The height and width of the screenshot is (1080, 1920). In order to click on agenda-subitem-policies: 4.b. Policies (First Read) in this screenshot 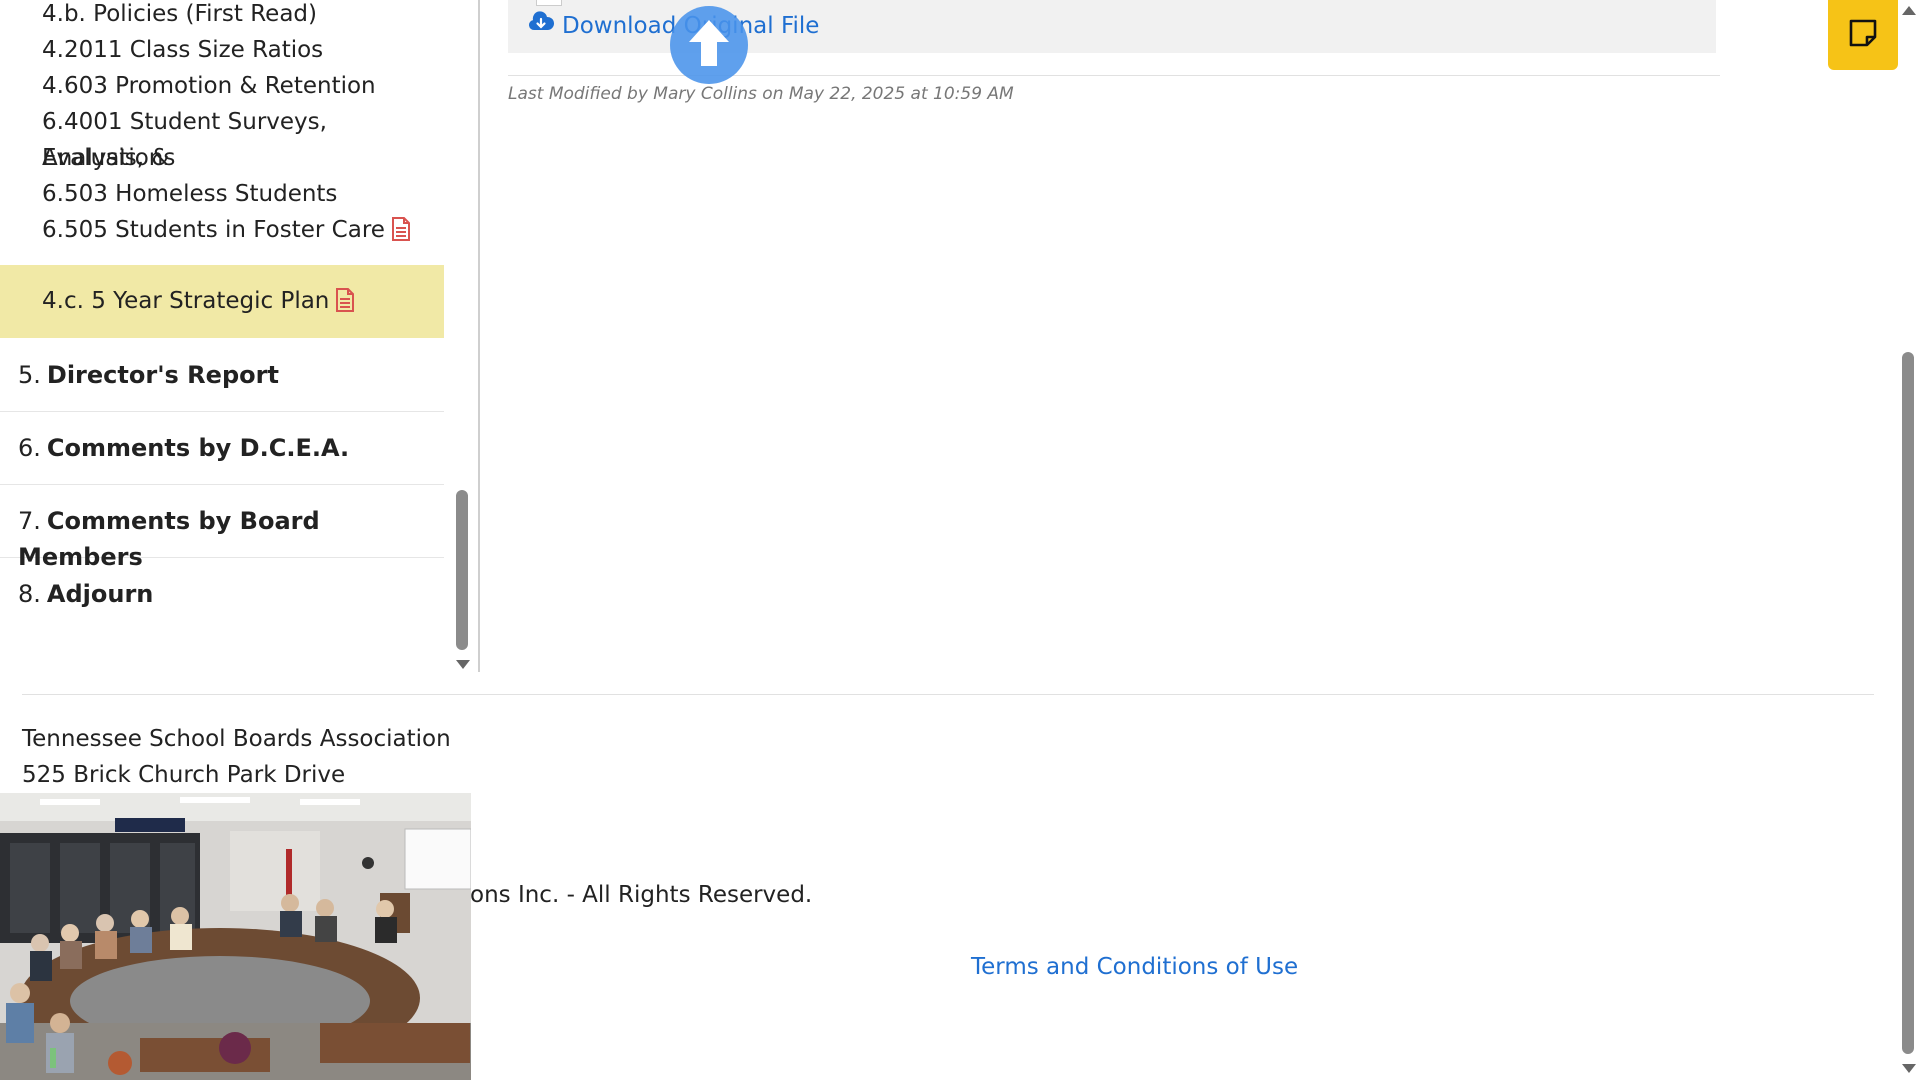, I will do `click(237, 16)`.